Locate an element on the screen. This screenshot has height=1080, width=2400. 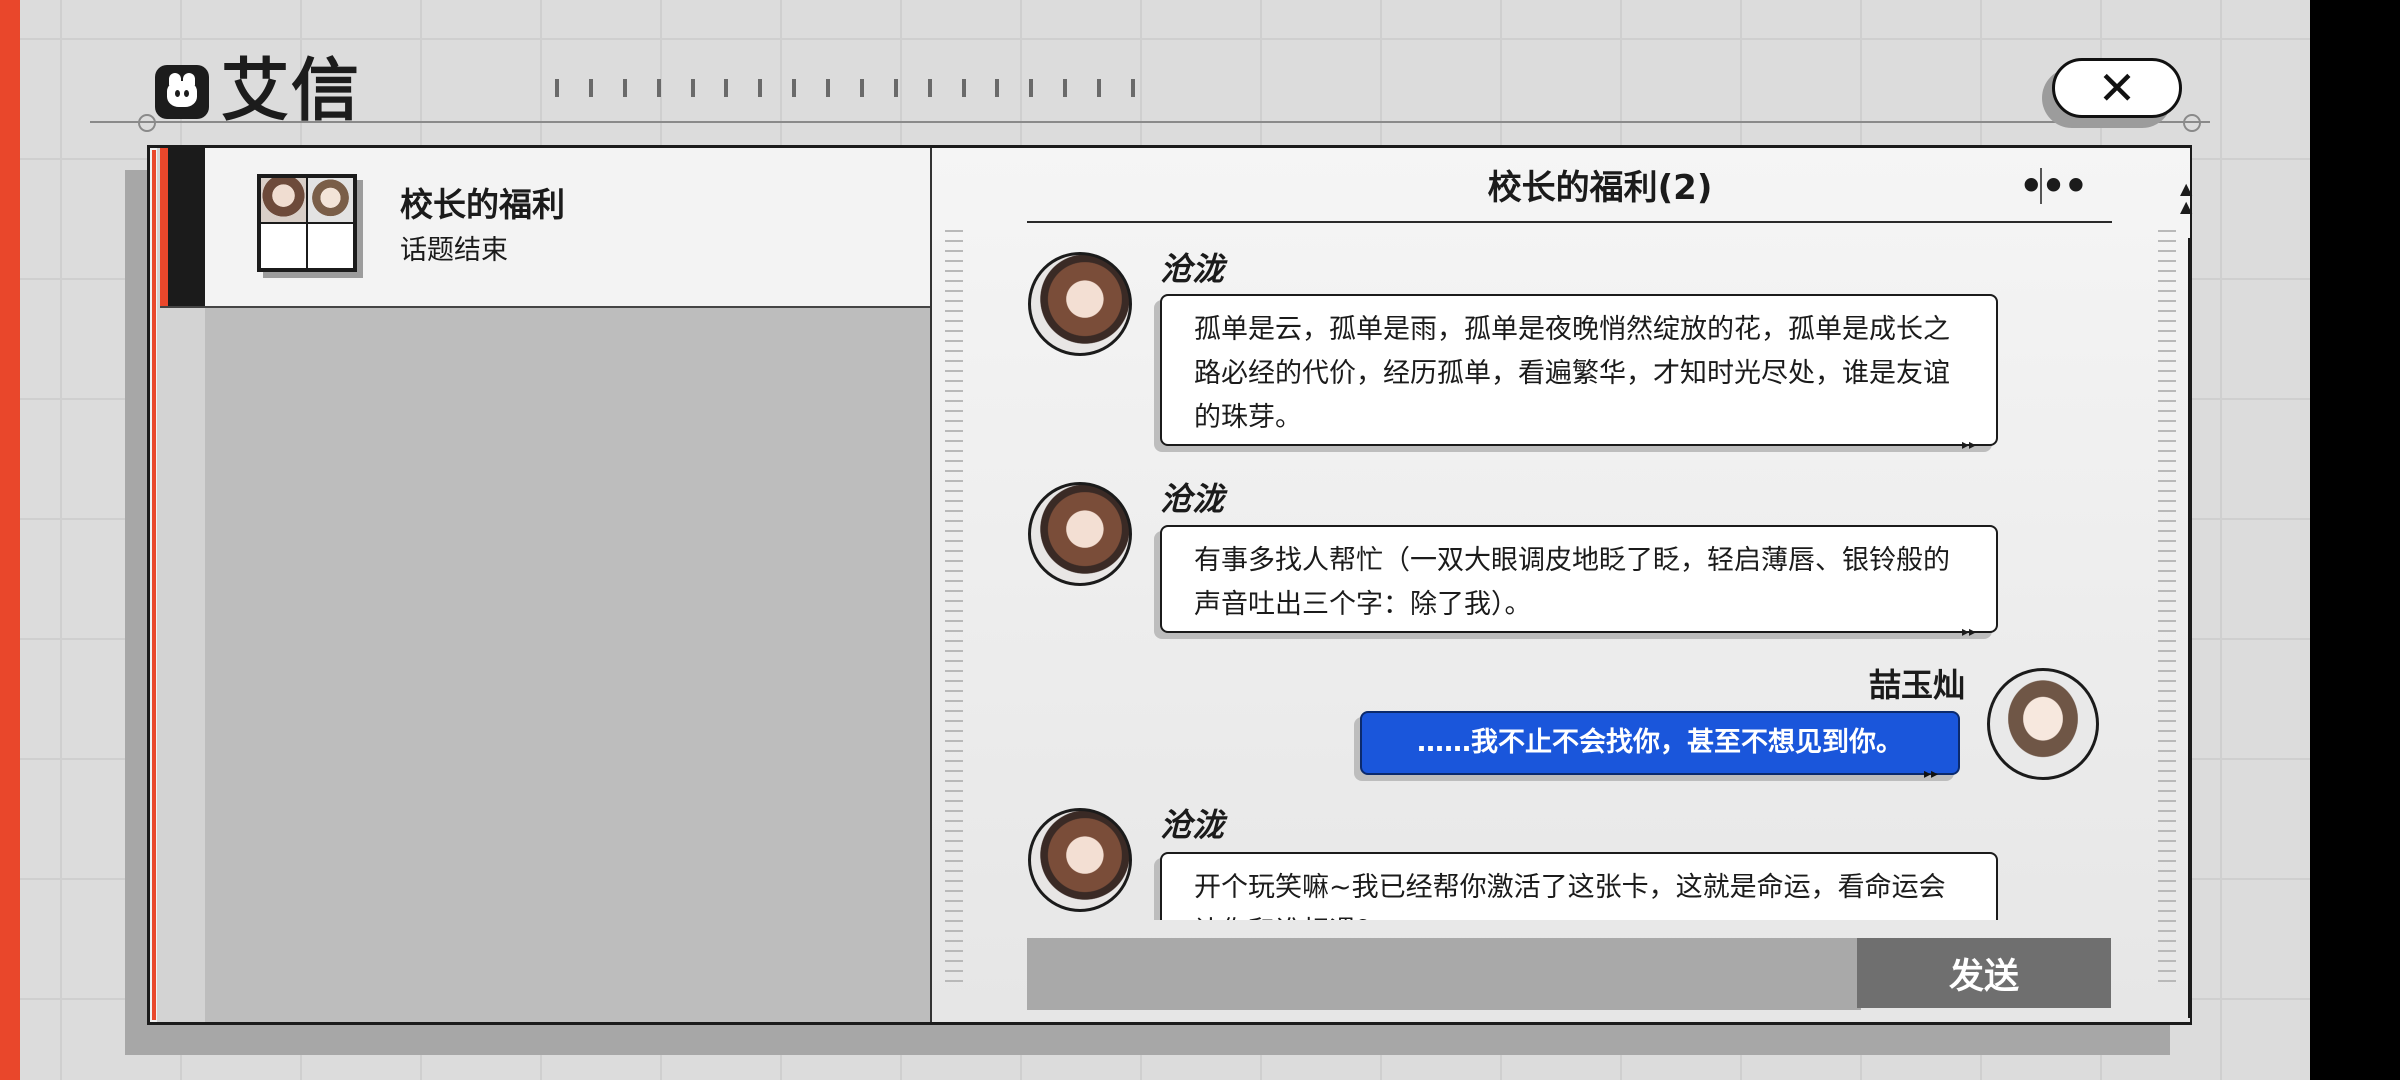
selected-indicator is located at coordinates (182, 227).